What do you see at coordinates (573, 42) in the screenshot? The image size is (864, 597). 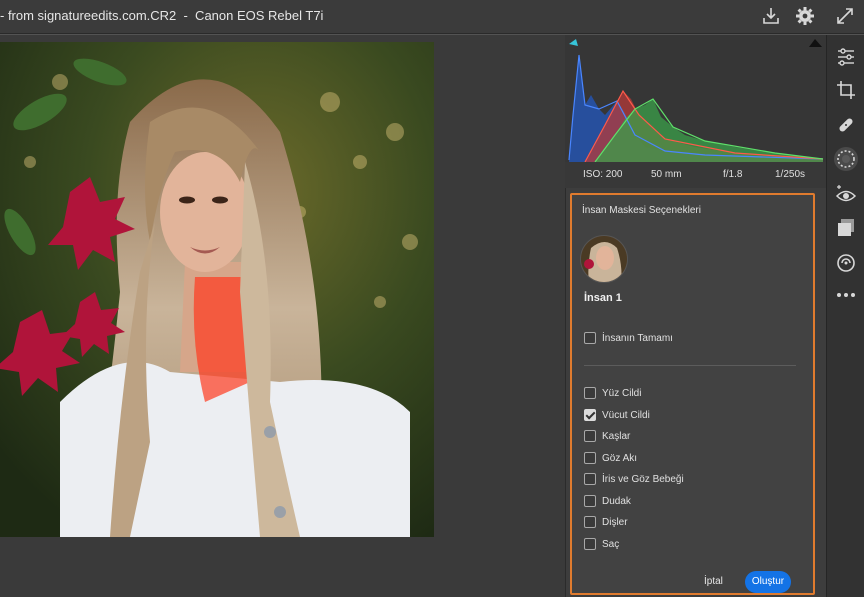 I see `shadow-clipping-icon` at bounding box center [573, 42].